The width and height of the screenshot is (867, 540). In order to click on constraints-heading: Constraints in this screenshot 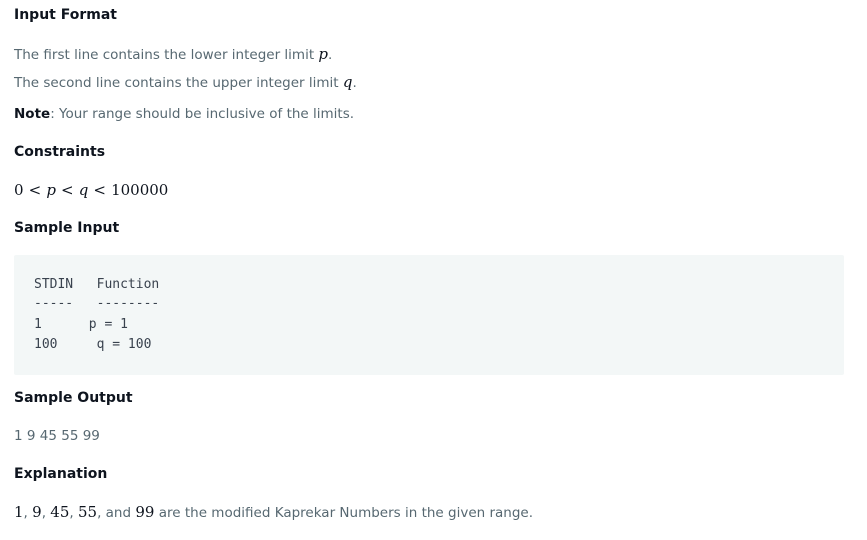, I will do `click(60, 152)`.